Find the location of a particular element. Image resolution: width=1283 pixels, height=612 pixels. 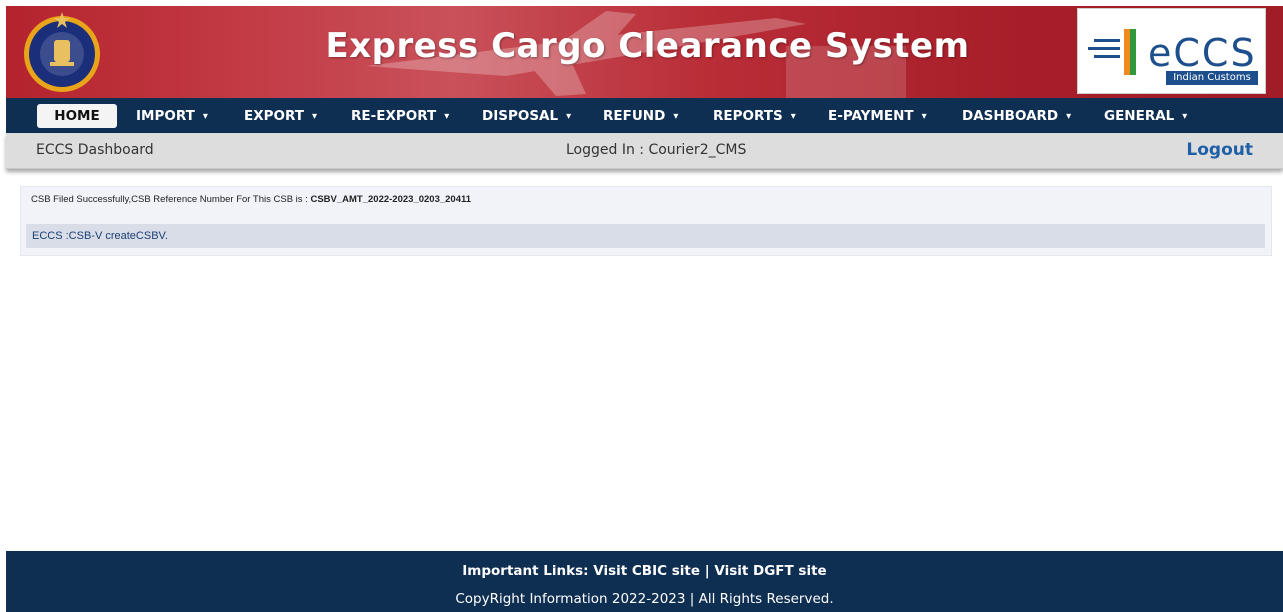

nav-item-import: IMPORT ▾ is located at coordinates (172, 116).